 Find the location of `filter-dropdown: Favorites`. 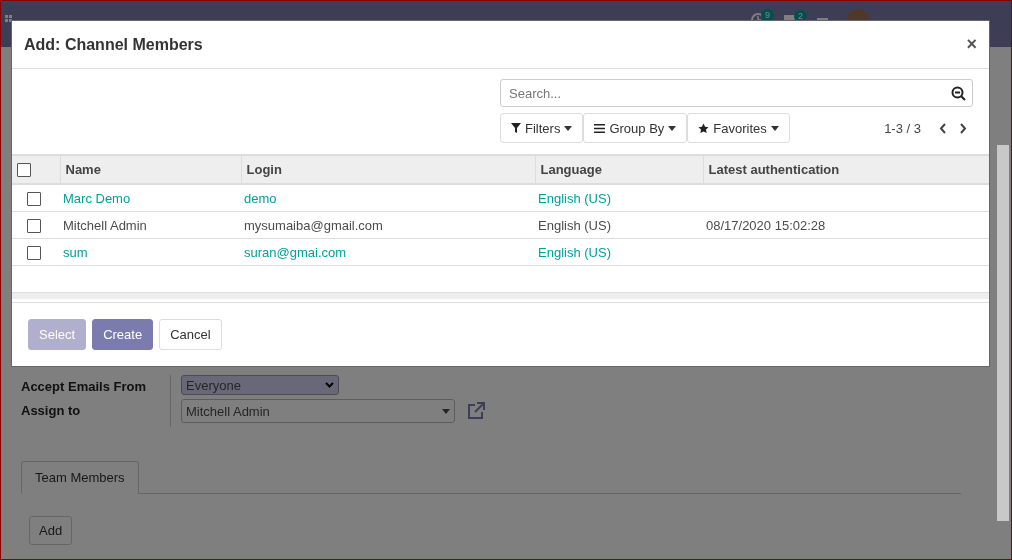

filter-dropdown: Favorites is located at coordinates (738, 128).